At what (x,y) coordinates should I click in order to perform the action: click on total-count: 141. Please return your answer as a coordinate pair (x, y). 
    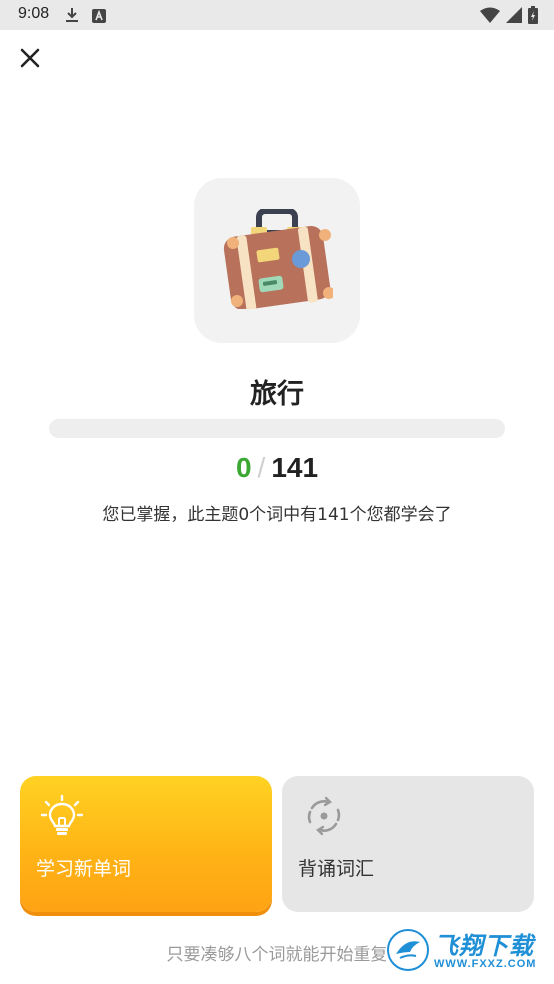
    Looking at the image, I should click on (295, 467).